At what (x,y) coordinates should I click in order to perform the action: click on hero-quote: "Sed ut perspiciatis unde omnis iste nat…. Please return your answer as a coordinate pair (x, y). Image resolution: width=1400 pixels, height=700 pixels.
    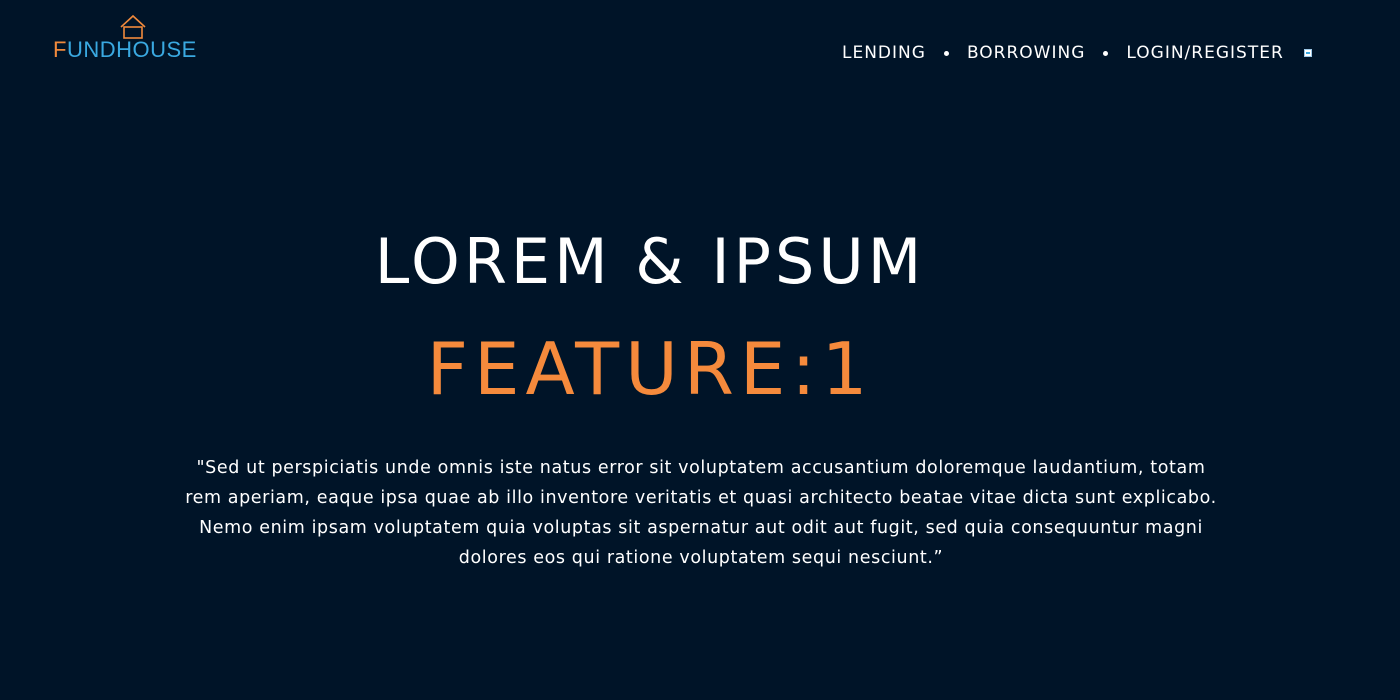
    Looking at the image, I should click on (701, 513).